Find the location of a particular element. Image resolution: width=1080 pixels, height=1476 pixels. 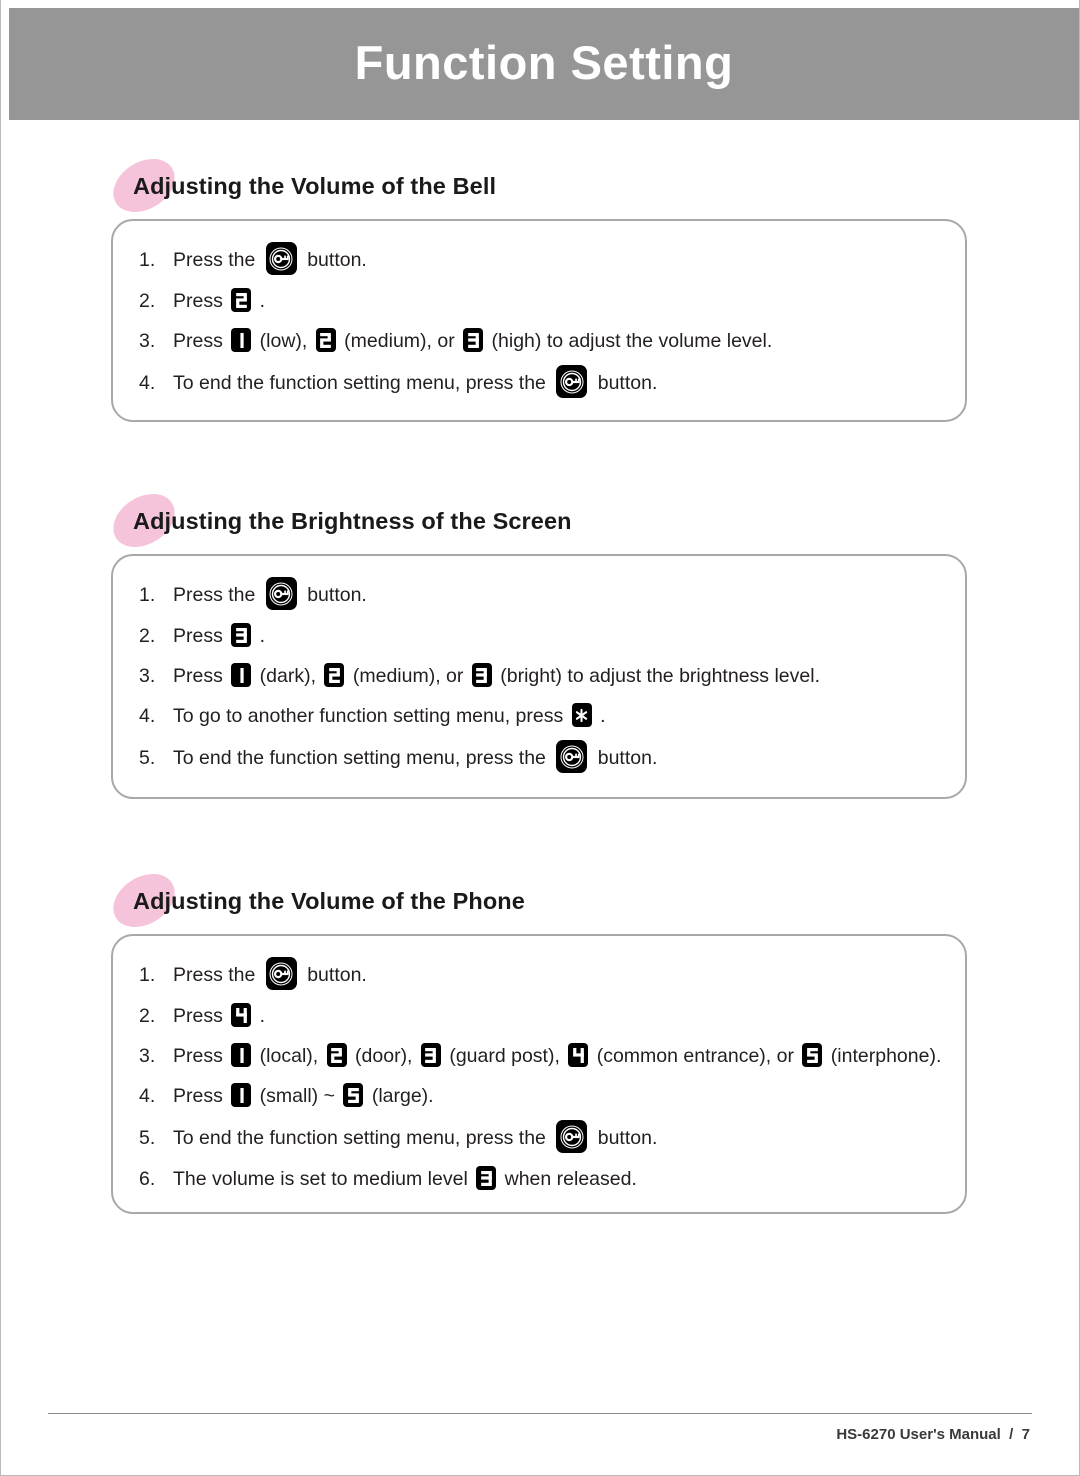

section-heading: Adjusting the Brightness of the Screen is located at coordinates (535, 520).